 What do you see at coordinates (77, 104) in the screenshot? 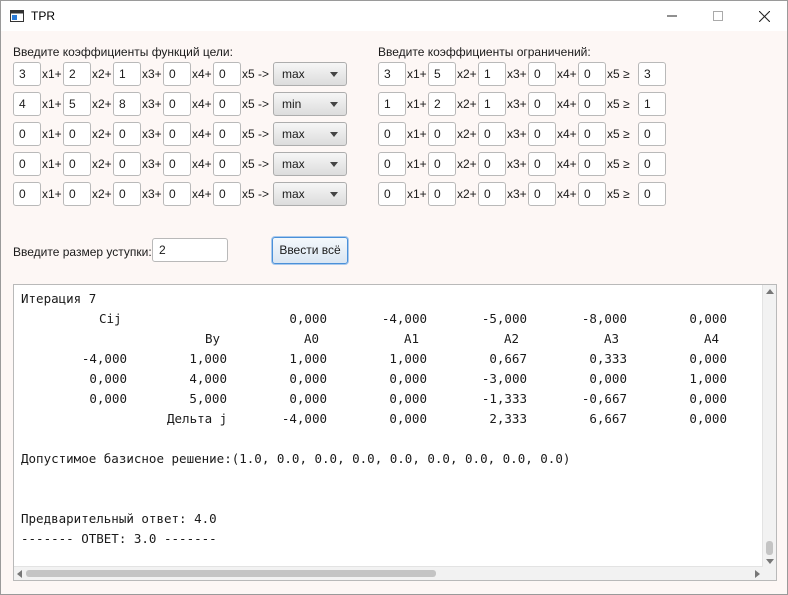
I see `goal-coeff-x2-input: 5` at bounding box center [77, 104].